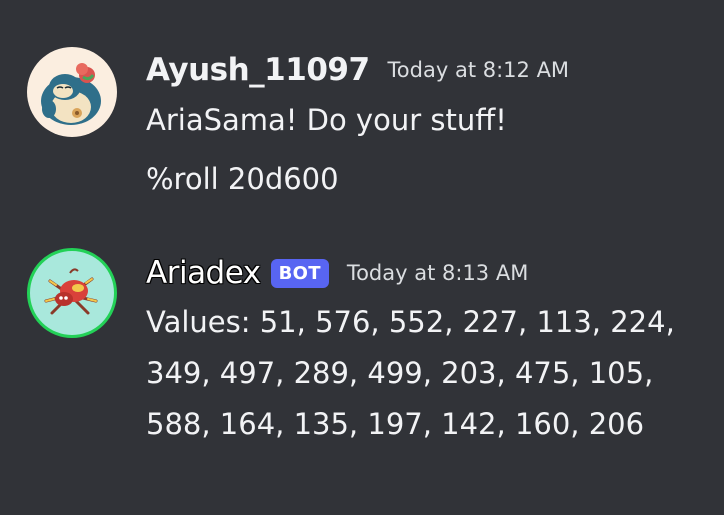 This screenshot has width=724, height=515. I want to click on message-text: %roll 20d600, so click(242, 179).